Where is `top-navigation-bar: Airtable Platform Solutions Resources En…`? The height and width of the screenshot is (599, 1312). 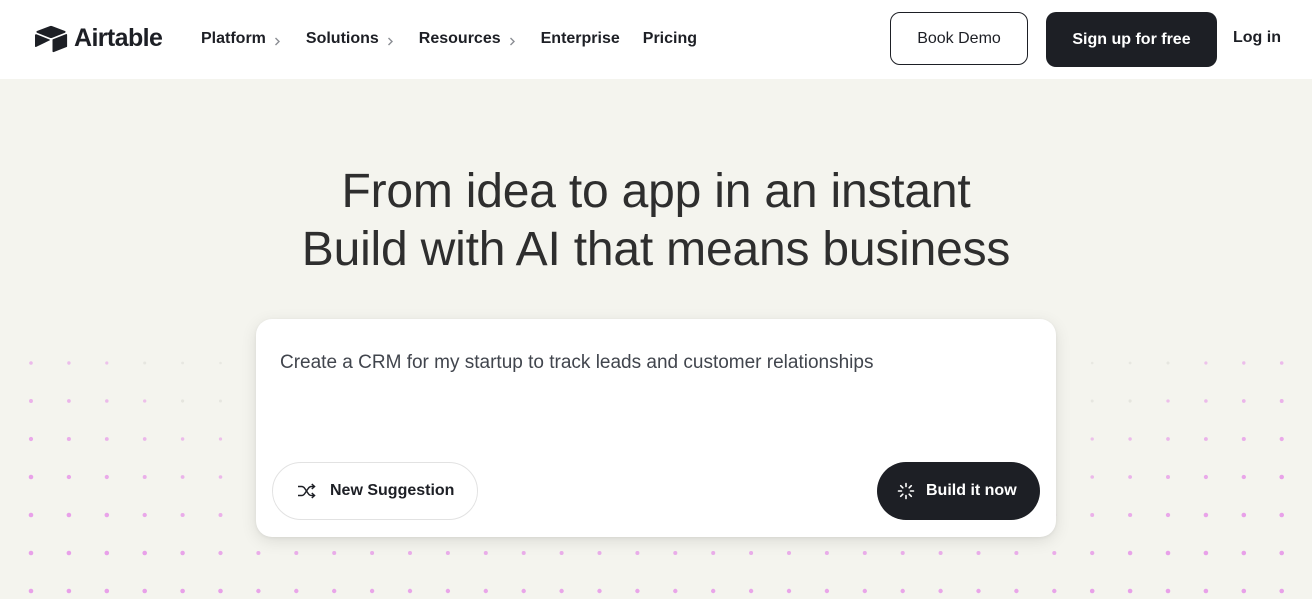 top-navigation-bar: Airtable Platform Solutions Resources En… is located at coordinates (656, 39).